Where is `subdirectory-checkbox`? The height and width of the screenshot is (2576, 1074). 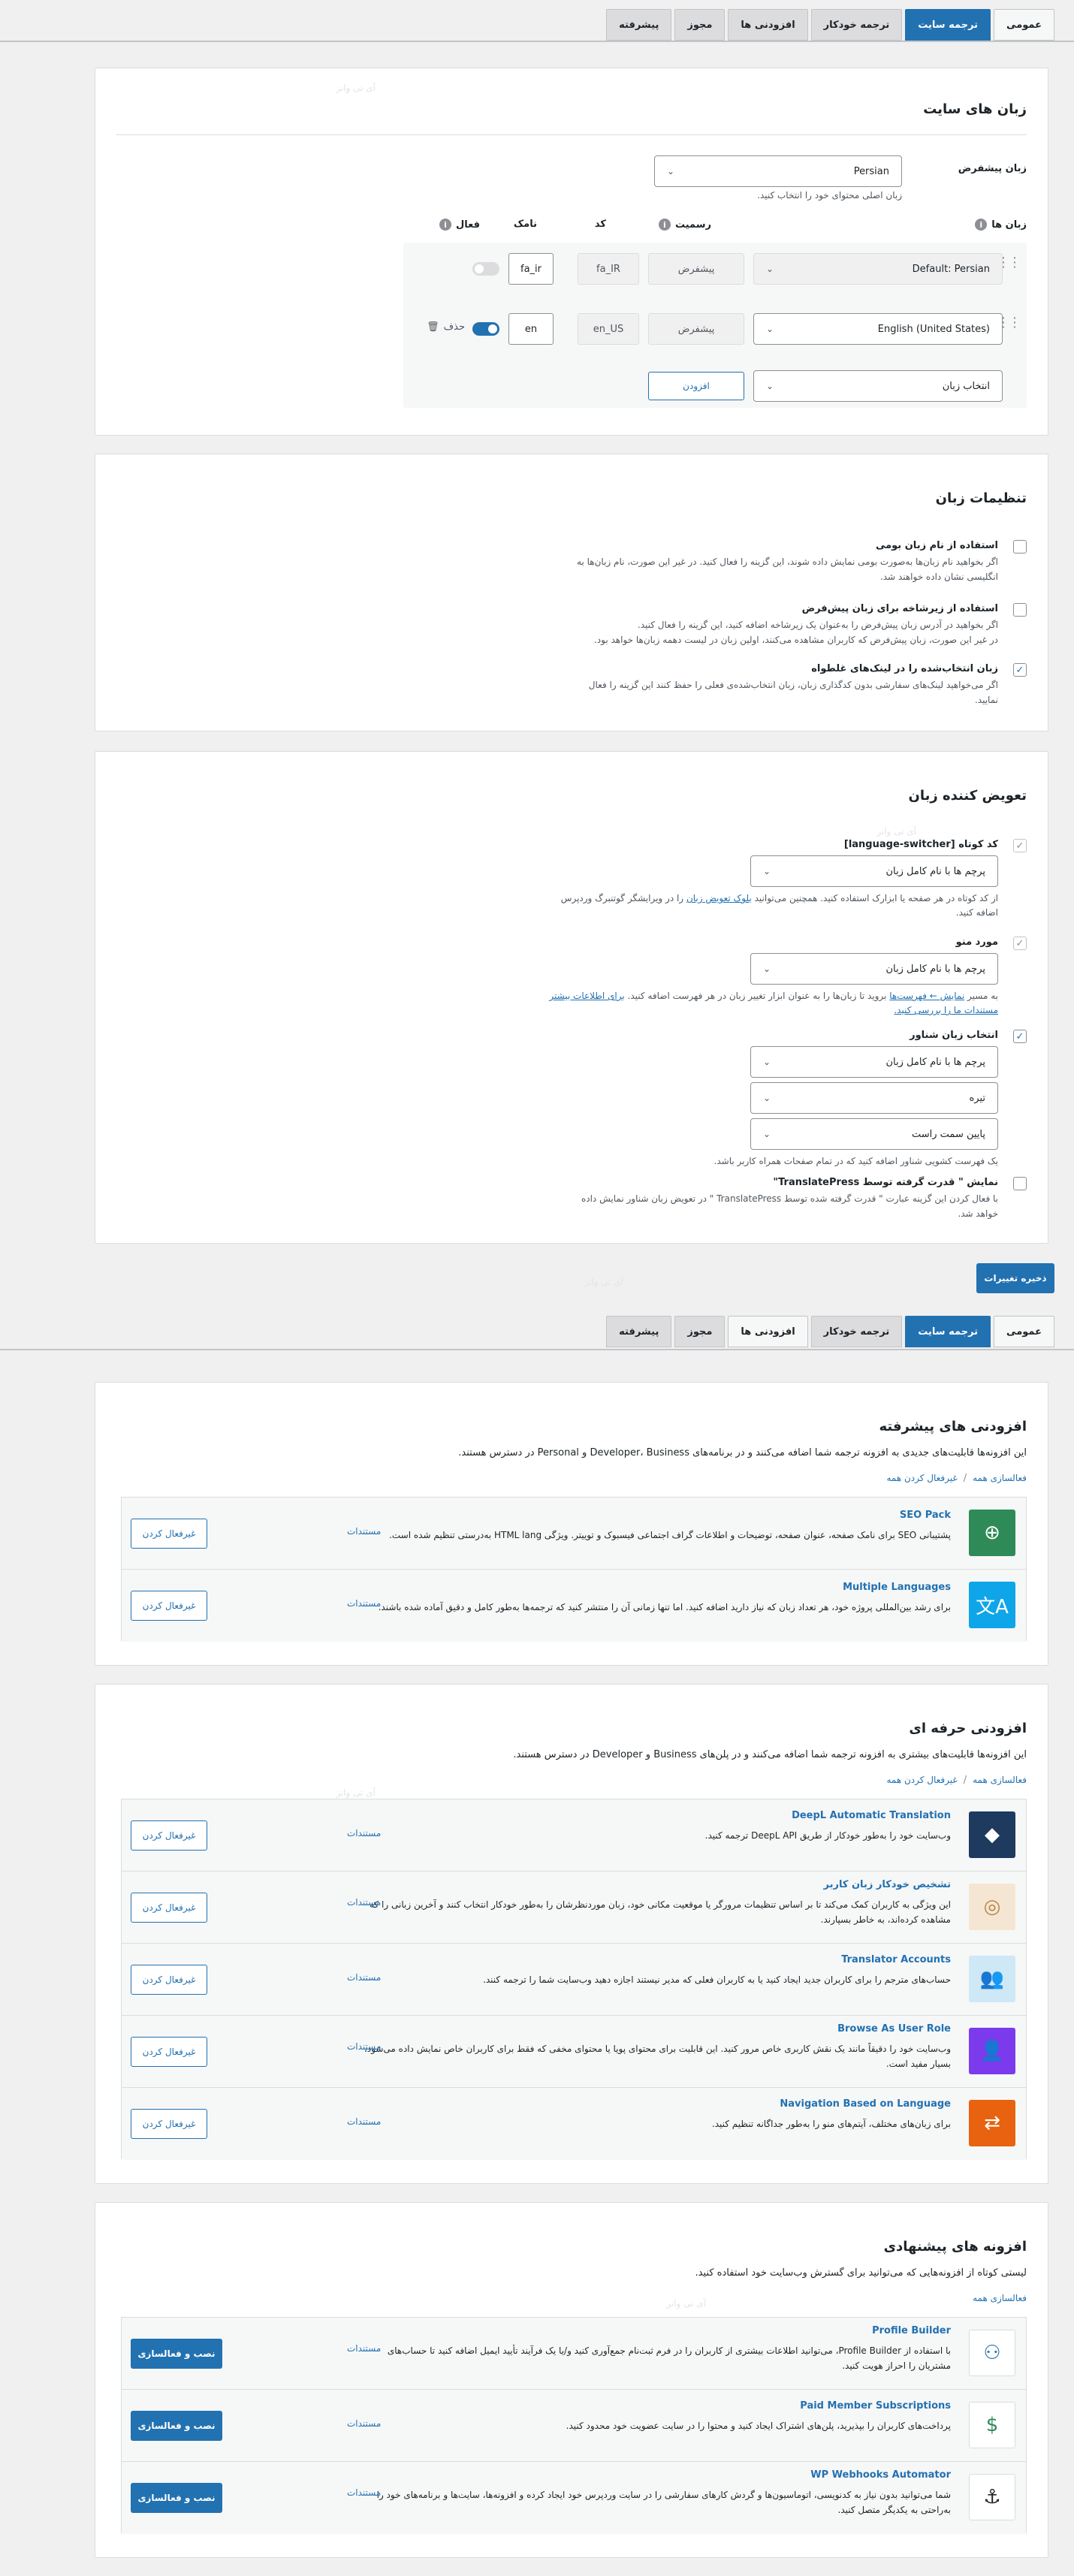
subdirectory-checkbox is located at coordinates (1020, 610).